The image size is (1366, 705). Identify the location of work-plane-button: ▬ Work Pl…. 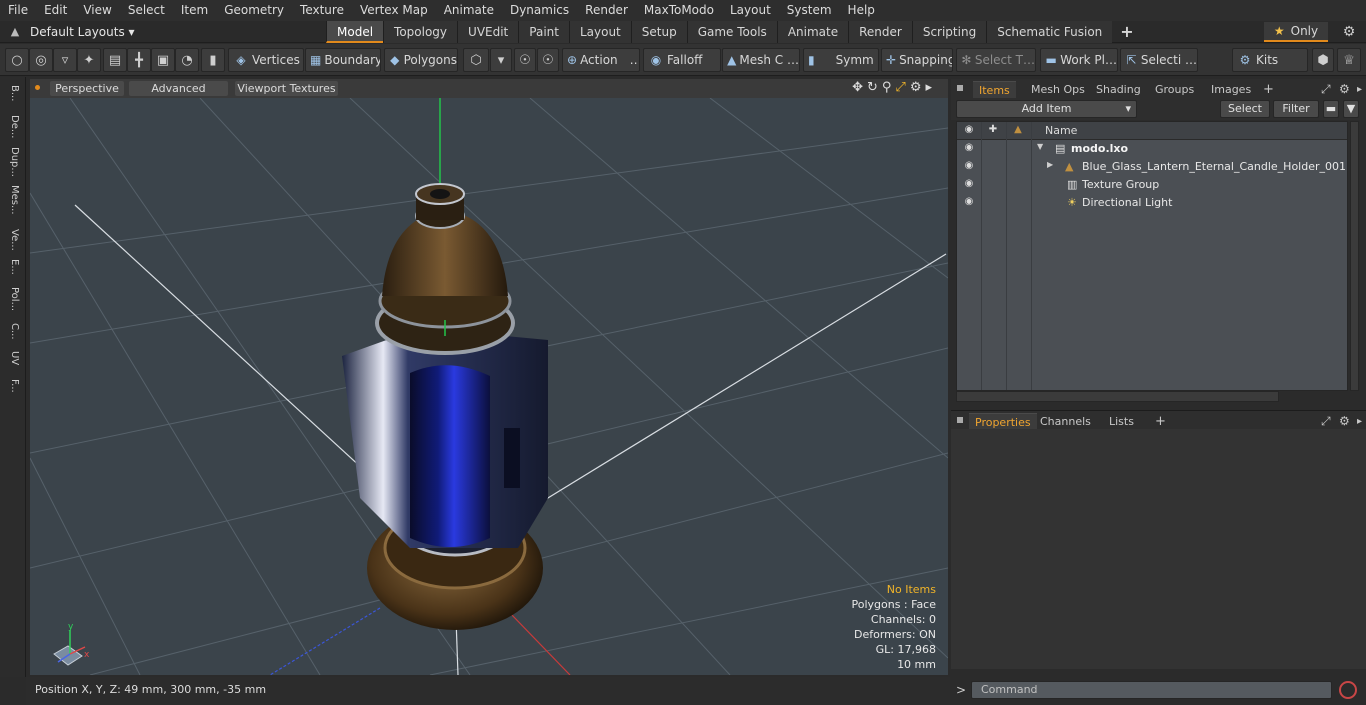
(1079, 60).